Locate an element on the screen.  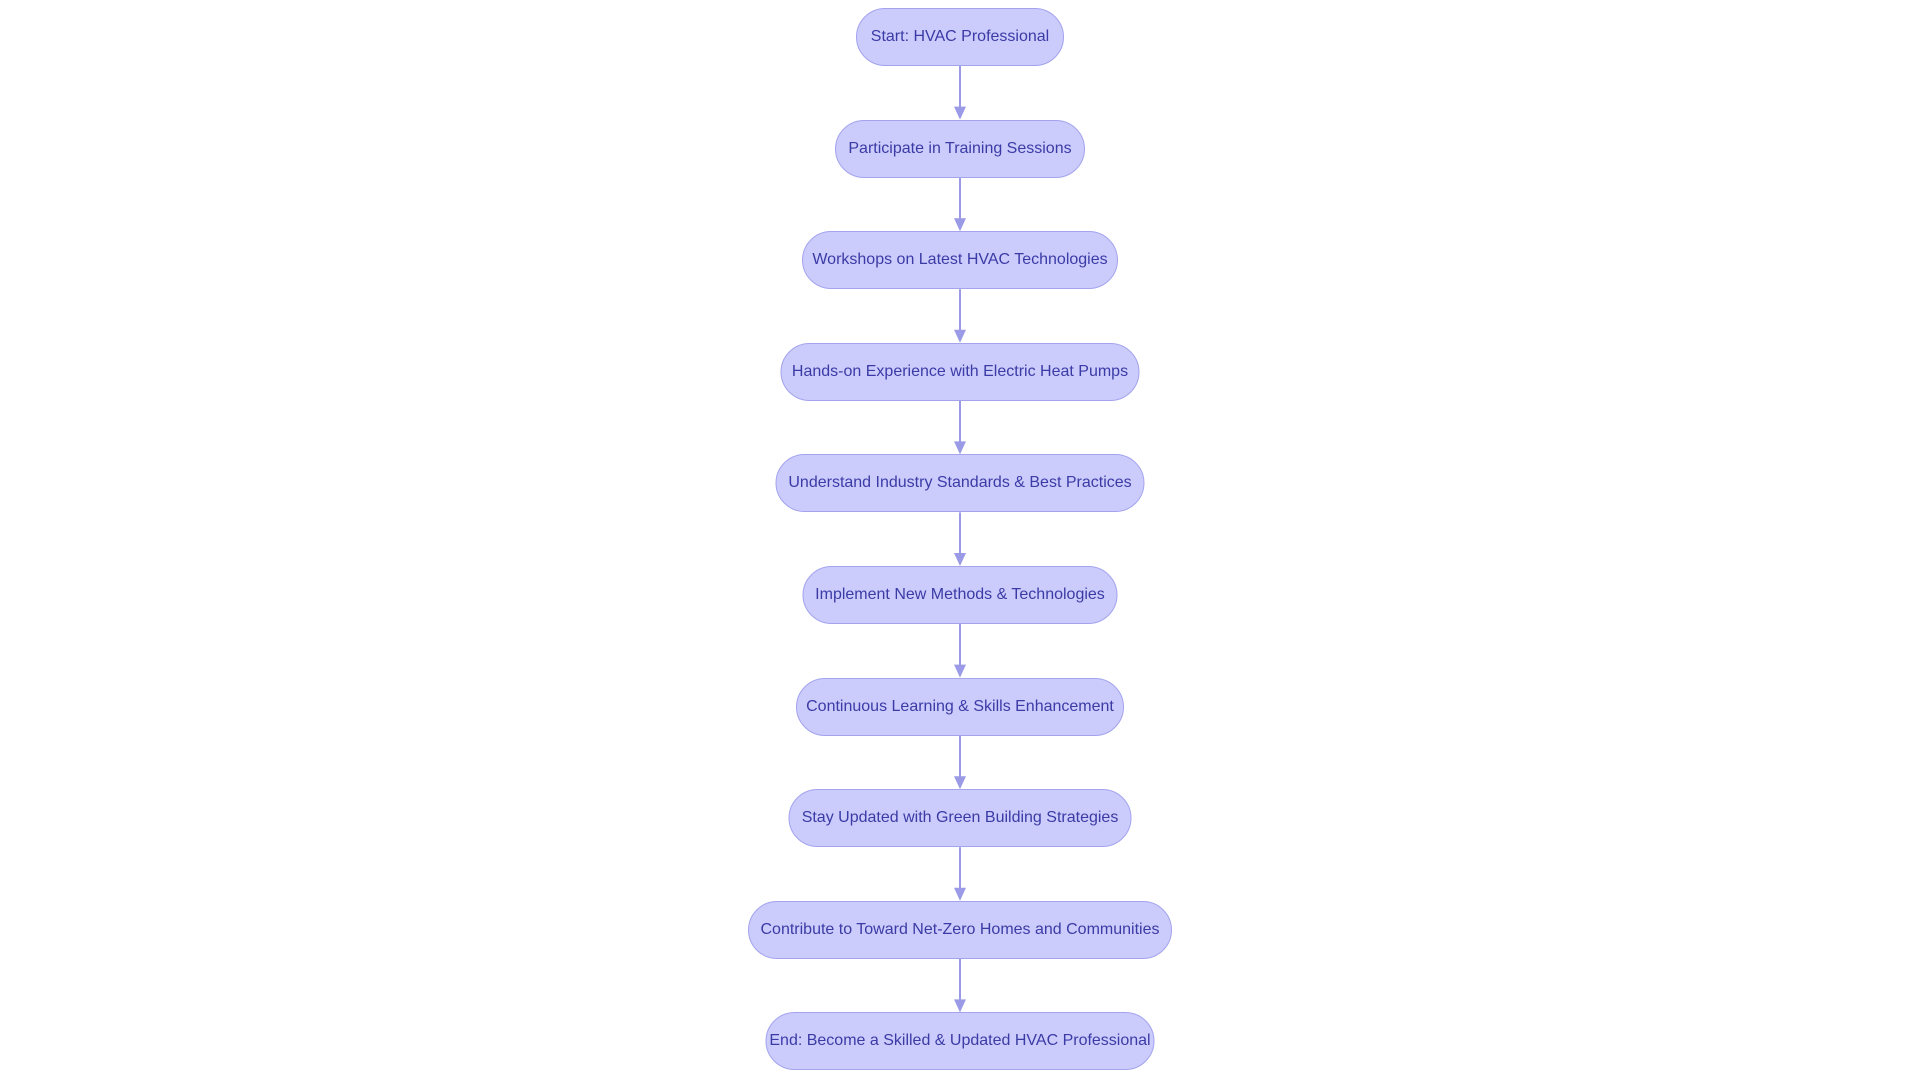
flow-node: Start: HVAC Professional is located at coordinates (960, 37).